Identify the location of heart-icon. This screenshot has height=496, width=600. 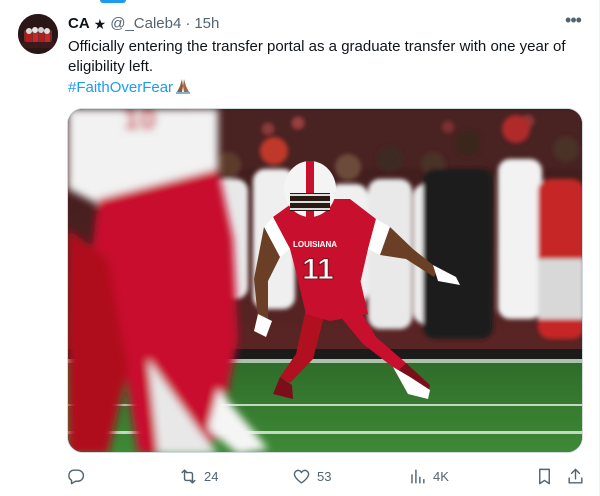
(301, 476).